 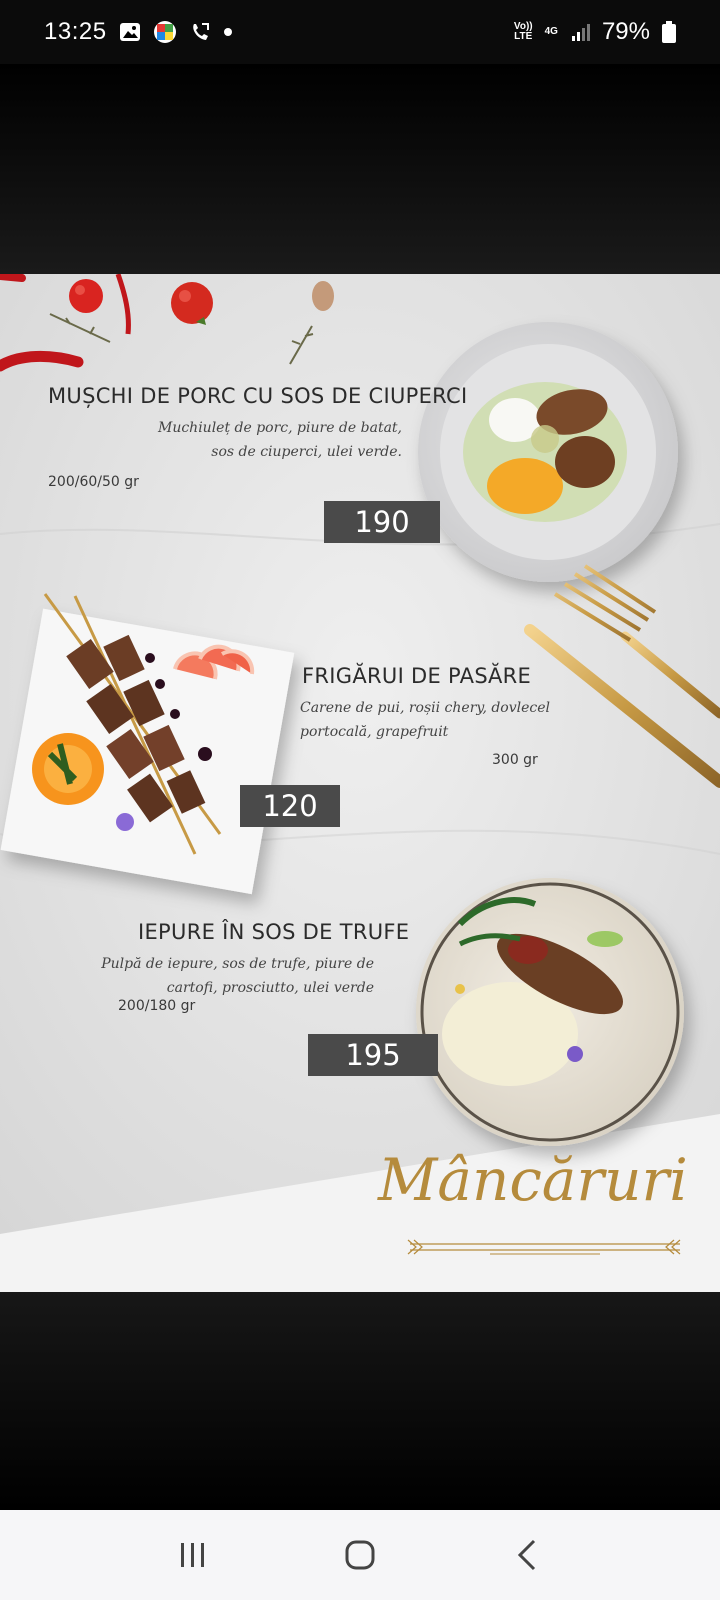 I want to click on status-bar: 13:25 Vo)) LTE 4G 79%, so click(x=360, y=32).